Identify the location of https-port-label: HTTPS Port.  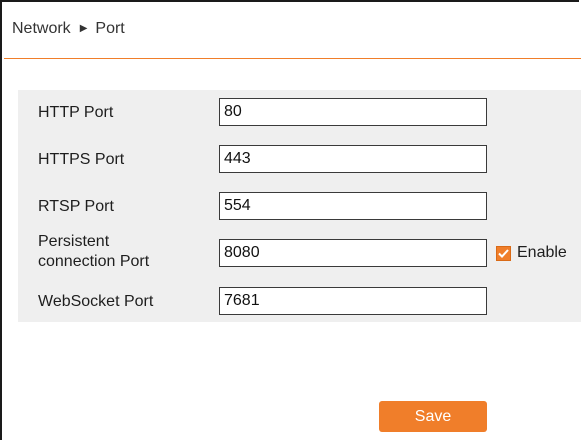
(81, 159).